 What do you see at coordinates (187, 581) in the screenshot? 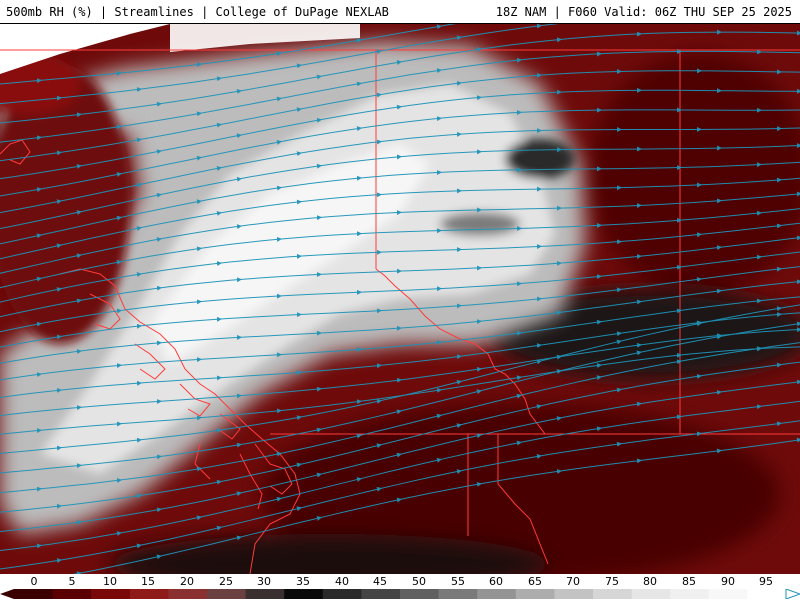
I see `legend-tick: 20` at bounding box center [187, 581].